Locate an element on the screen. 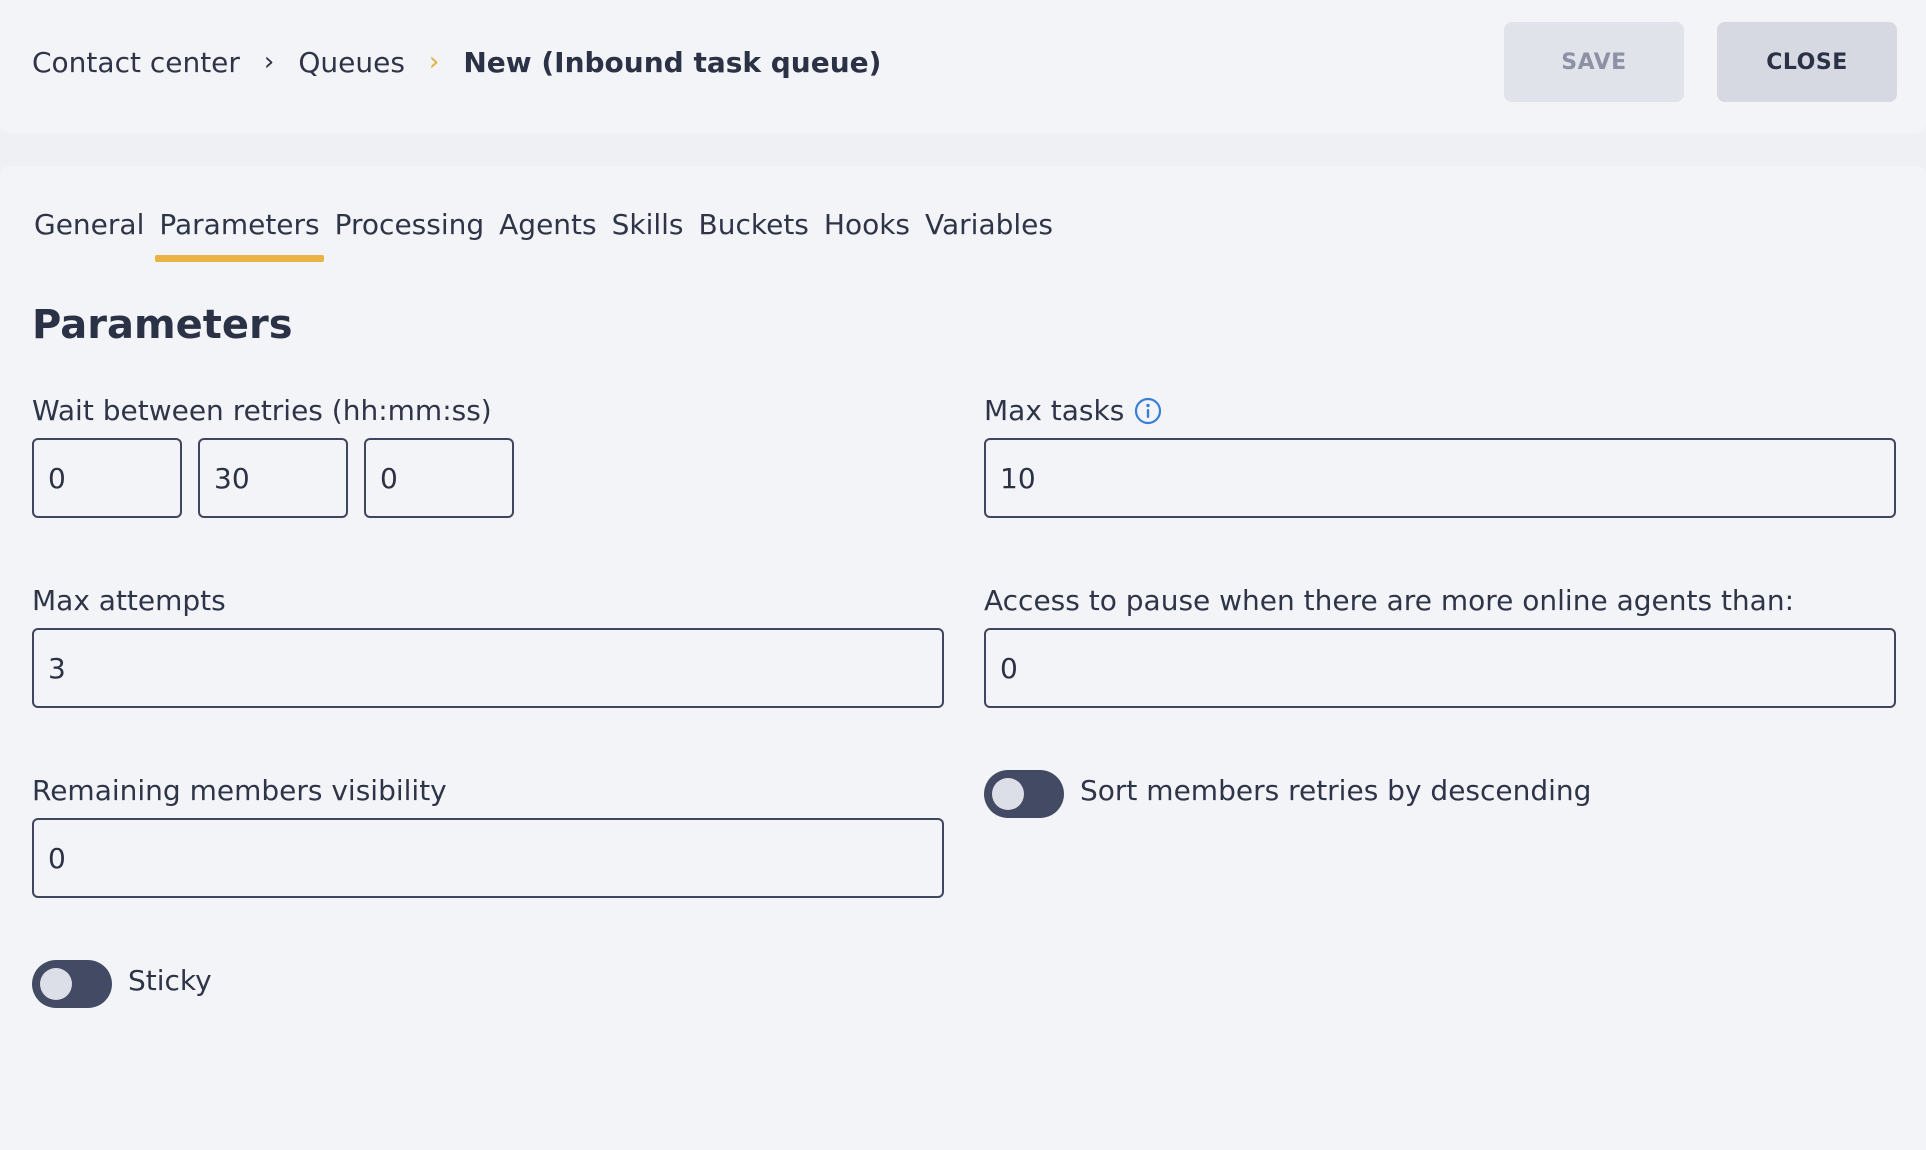 The image size is (1926, 1150). max-tasks-input is located at coordinates (1440, 478).